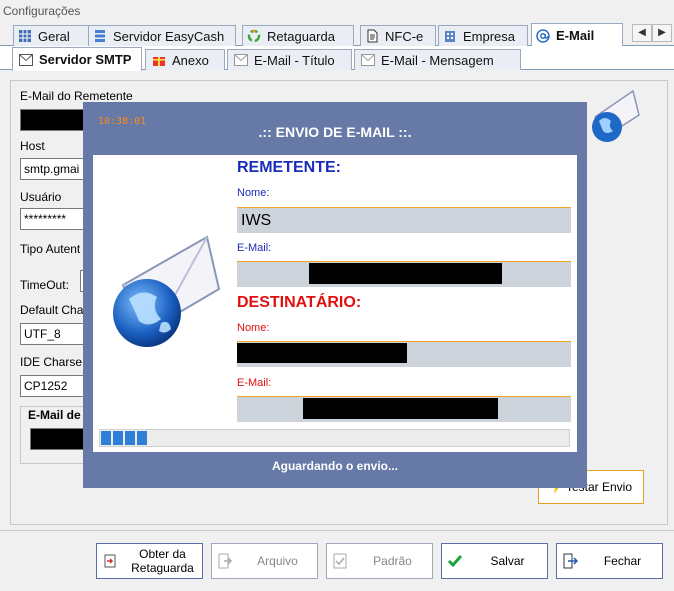  What do you see at coordinates (335, 132) in the screenshot?
I see `dialog-title: .:: ENVIO DE E-MAIL ::.` at bounding box center [335, 132].